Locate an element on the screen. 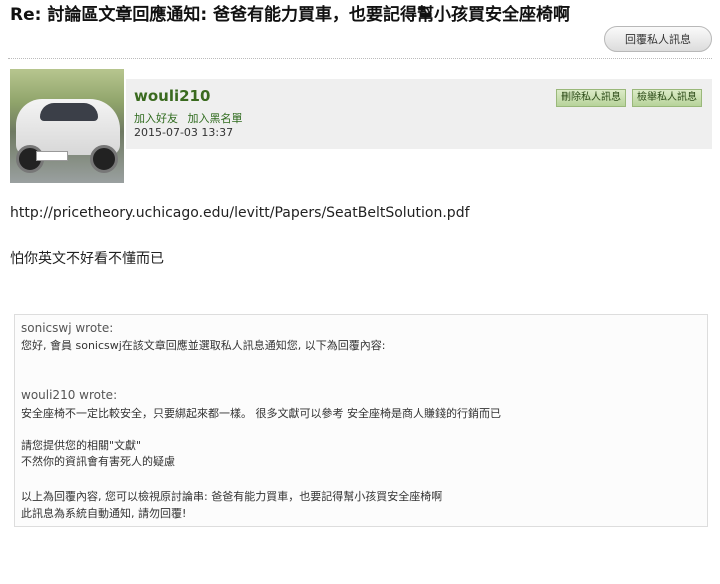  message-date: 2015-07-03 13:37 is located at coordinates (184, 132).